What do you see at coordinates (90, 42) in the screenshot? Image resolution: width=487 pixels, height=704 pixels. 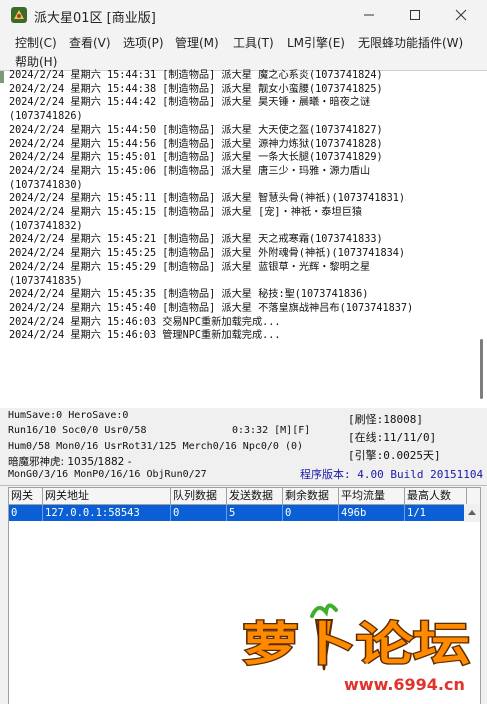 I see `menu-view: 查看(V)` at bounding box center [90, 42].